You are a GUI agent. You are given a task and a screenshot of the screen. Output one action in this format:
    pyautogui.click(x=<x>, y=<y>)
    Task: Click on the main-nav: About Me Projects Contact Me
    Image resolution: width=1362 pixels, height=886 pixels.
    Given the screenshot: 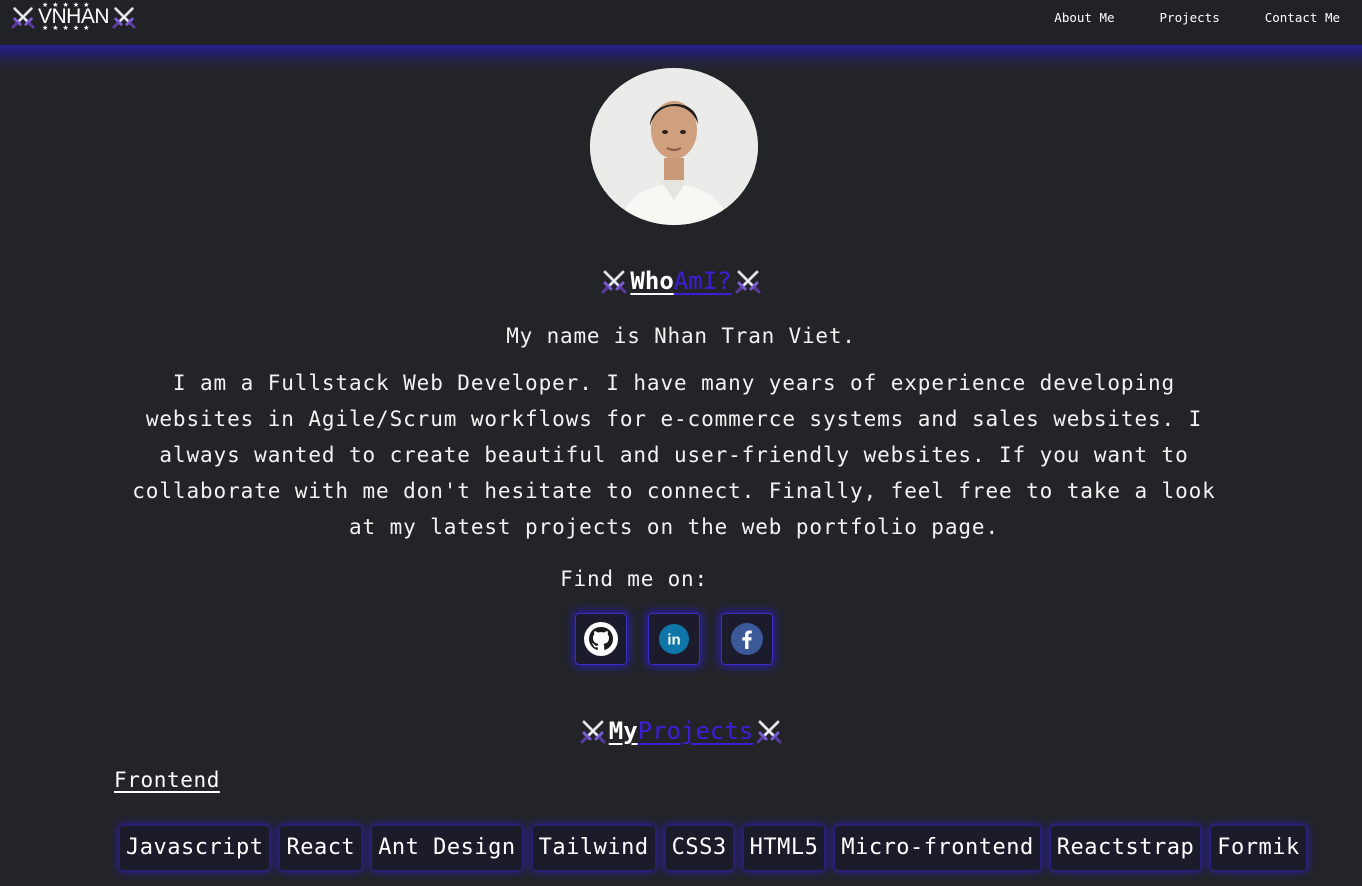 What is the action you would take?
    pyautogui.click(x=1174, y=18)
    